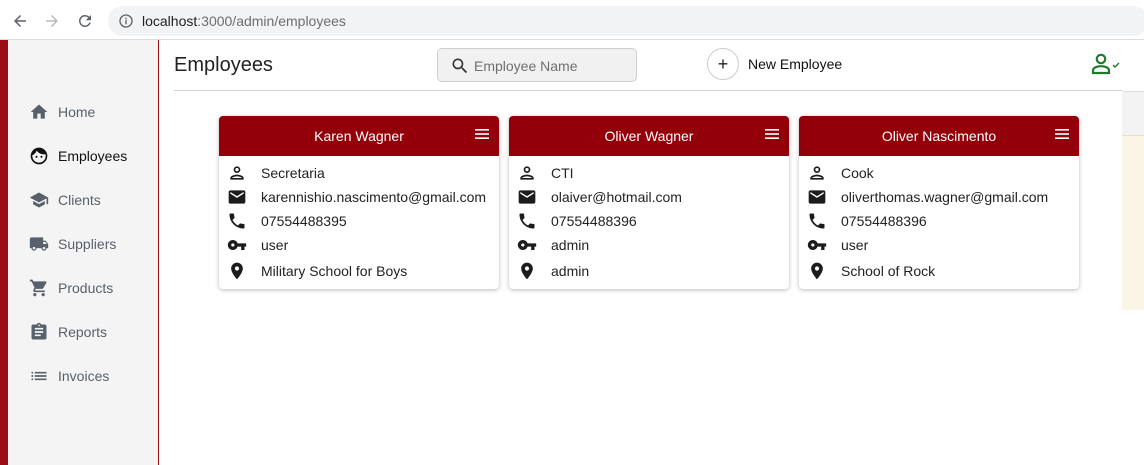 This screenshot has width=1144, height=465. I want to click on search-icon, so click(460, 66).